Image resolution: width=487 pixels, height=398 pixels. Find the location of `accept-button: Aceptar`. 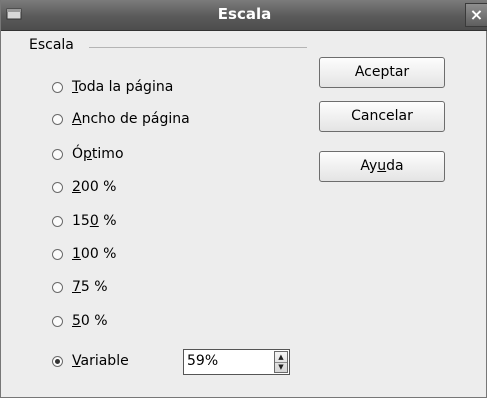

accept-button: Aceptar is located at coordinates (382, 72).